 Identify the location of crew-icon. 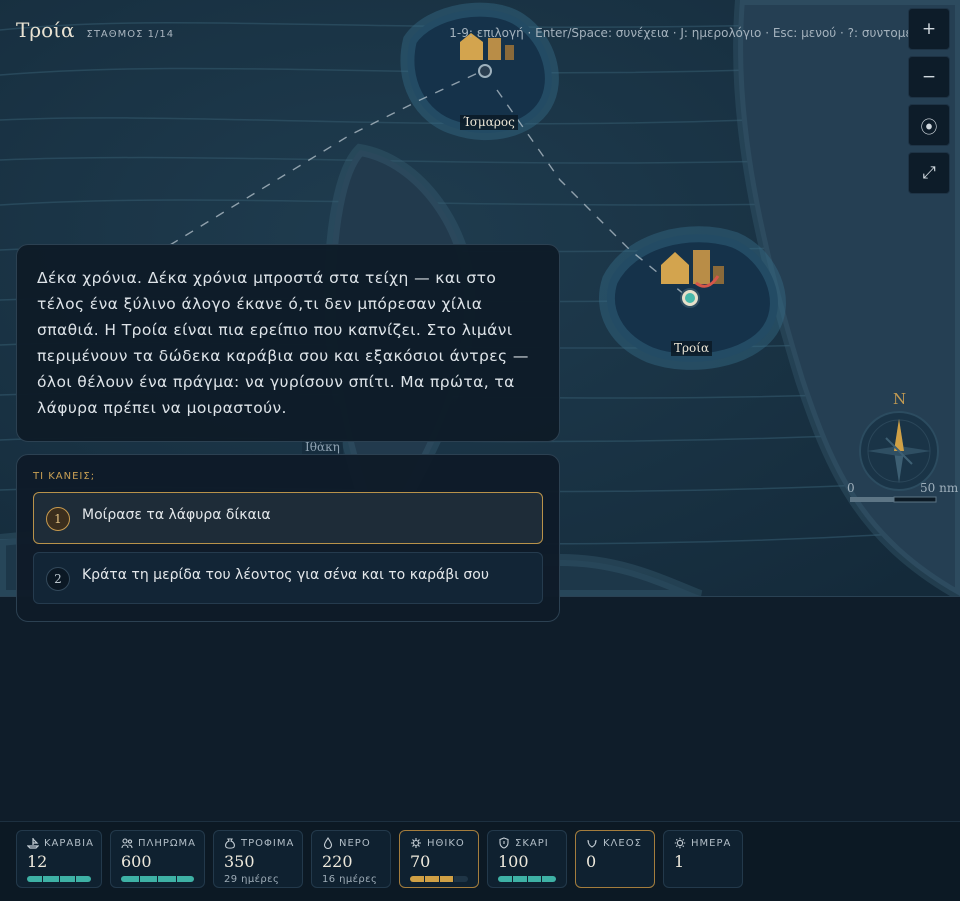
(127, 843).